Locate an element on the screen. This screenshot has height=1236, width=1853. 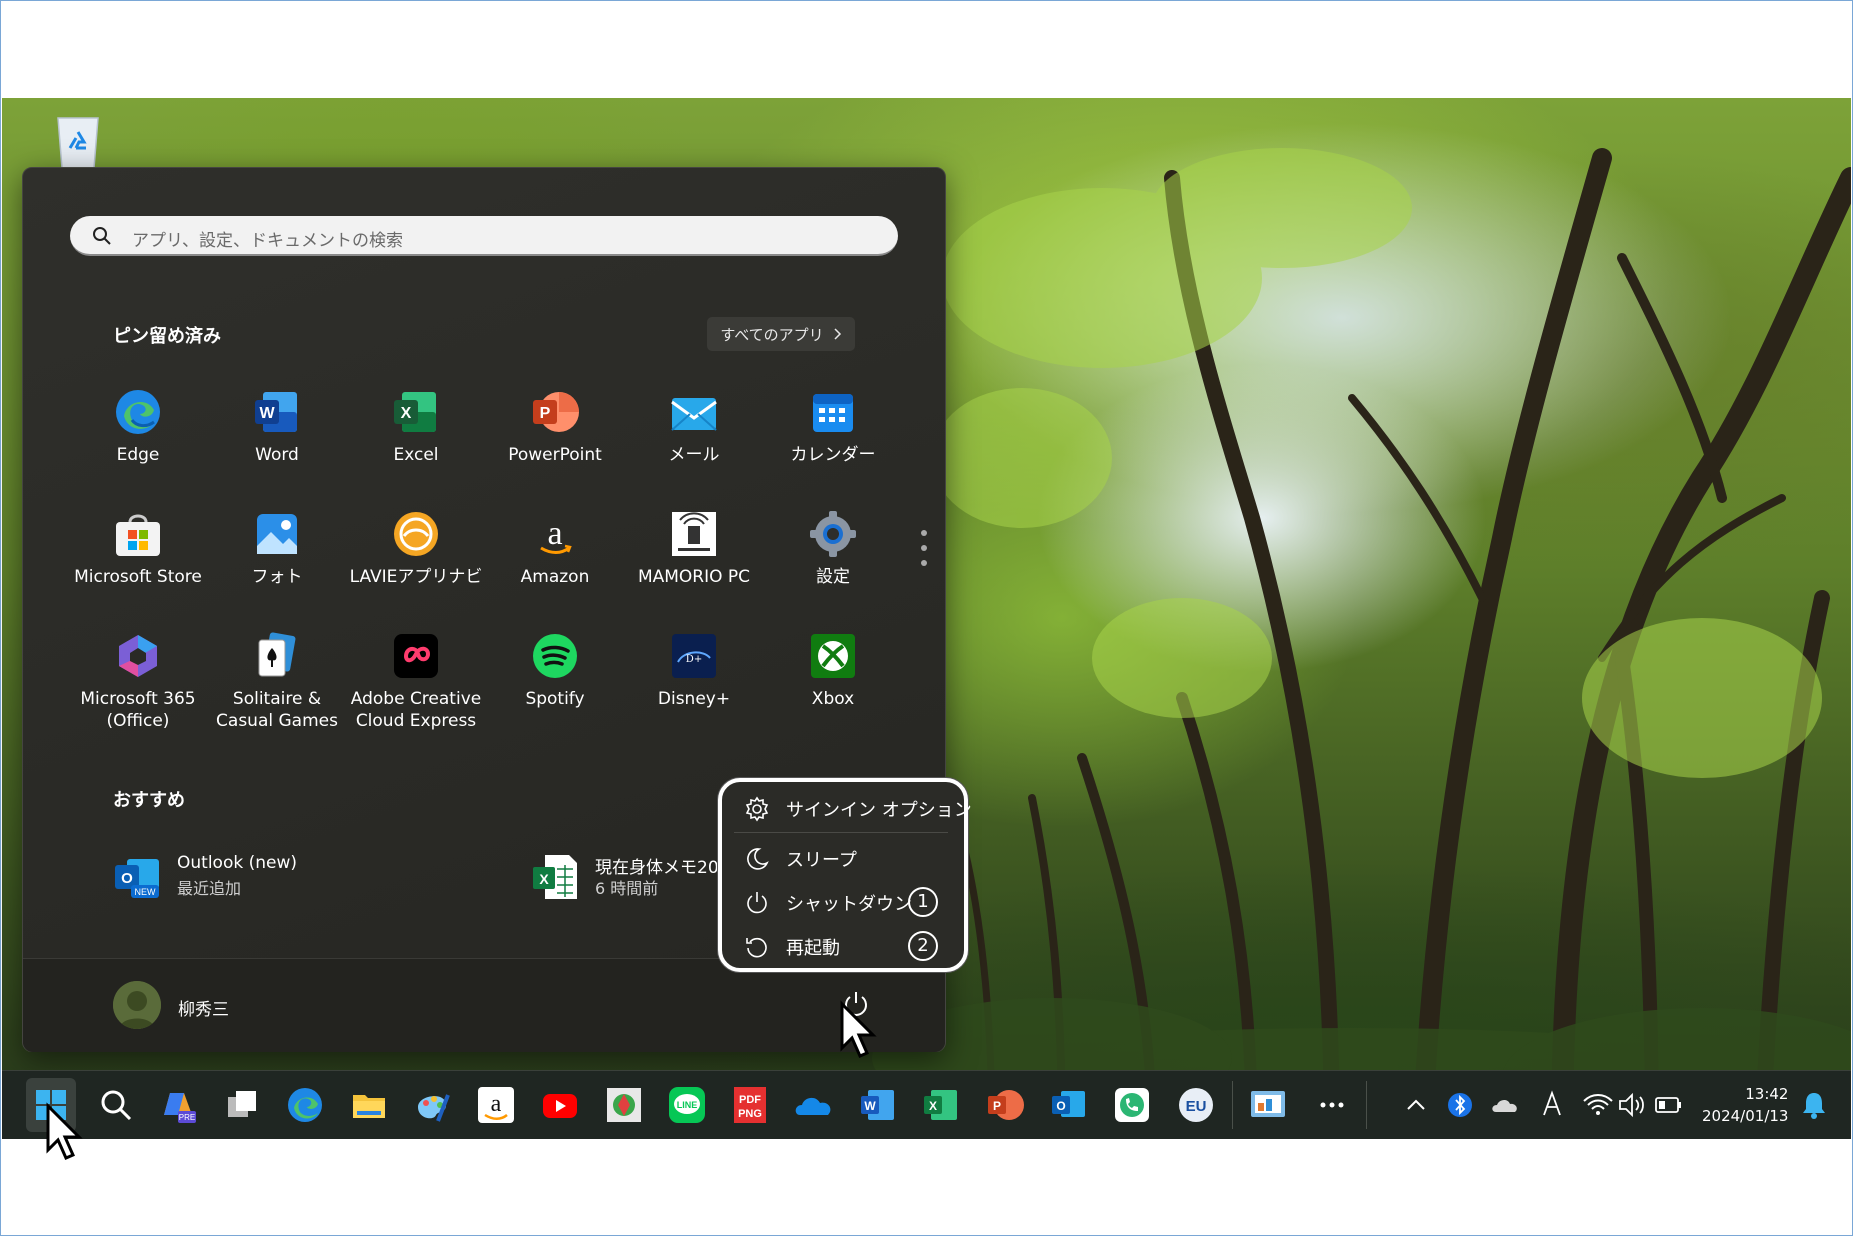
pinned-app-excel: X Excel is located at coordinates (416, 427).